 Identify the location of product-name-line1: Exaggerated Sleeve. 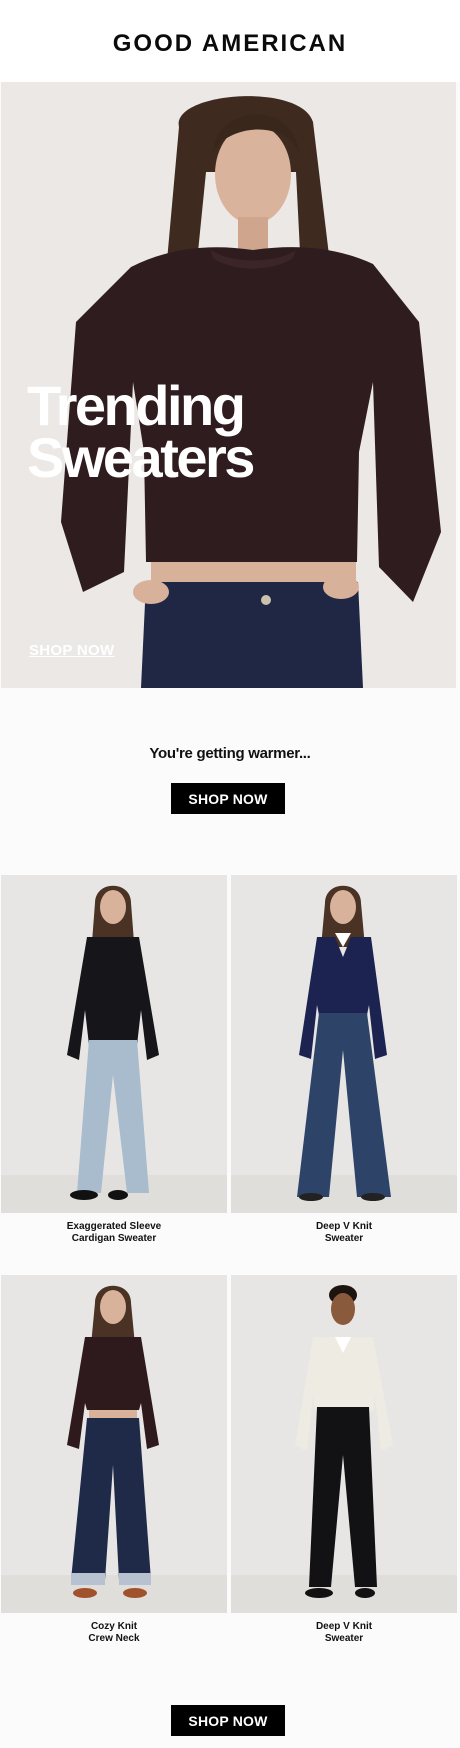
(114, 1226).